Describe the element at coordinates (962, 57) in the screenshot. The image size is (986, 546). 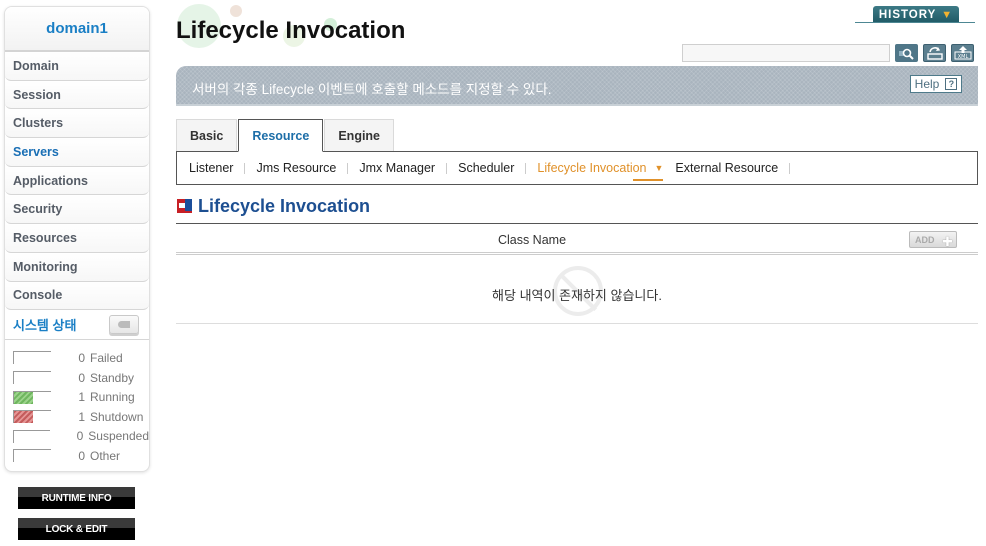
I see `svg-text: XML` at that location.